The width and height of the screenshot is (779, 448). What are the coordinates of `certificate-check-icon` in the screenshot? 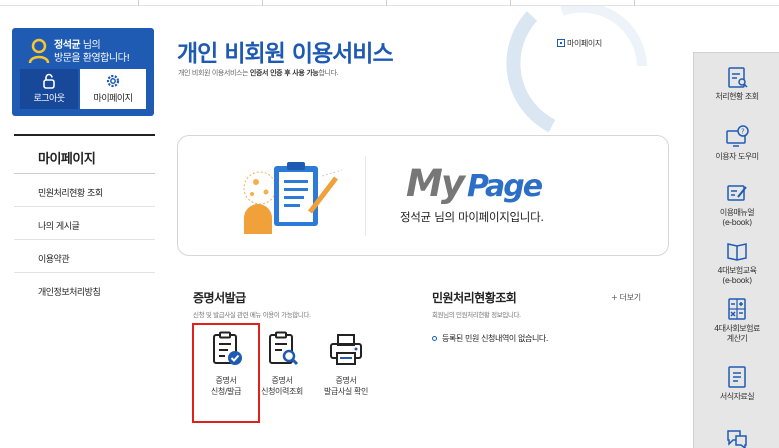 It's located at (227, 348).